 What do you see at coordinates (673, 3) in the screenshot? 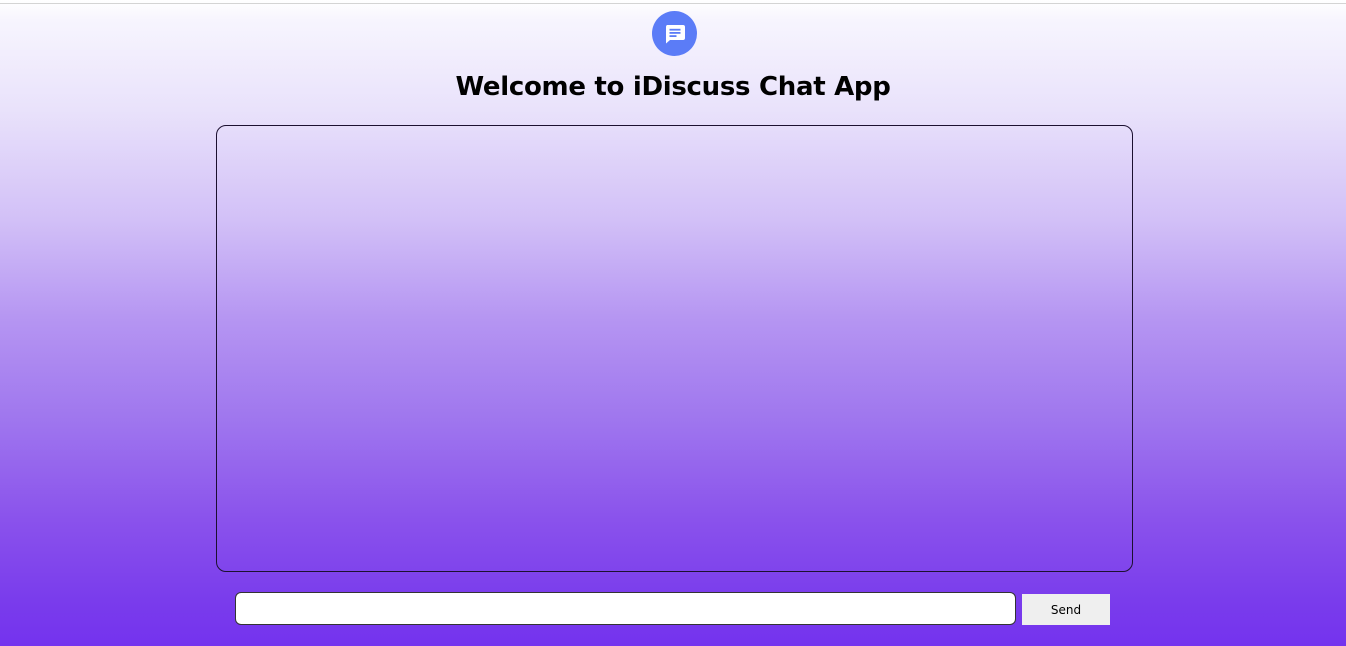
I see `top-divider` at bounding box center [673, 3].